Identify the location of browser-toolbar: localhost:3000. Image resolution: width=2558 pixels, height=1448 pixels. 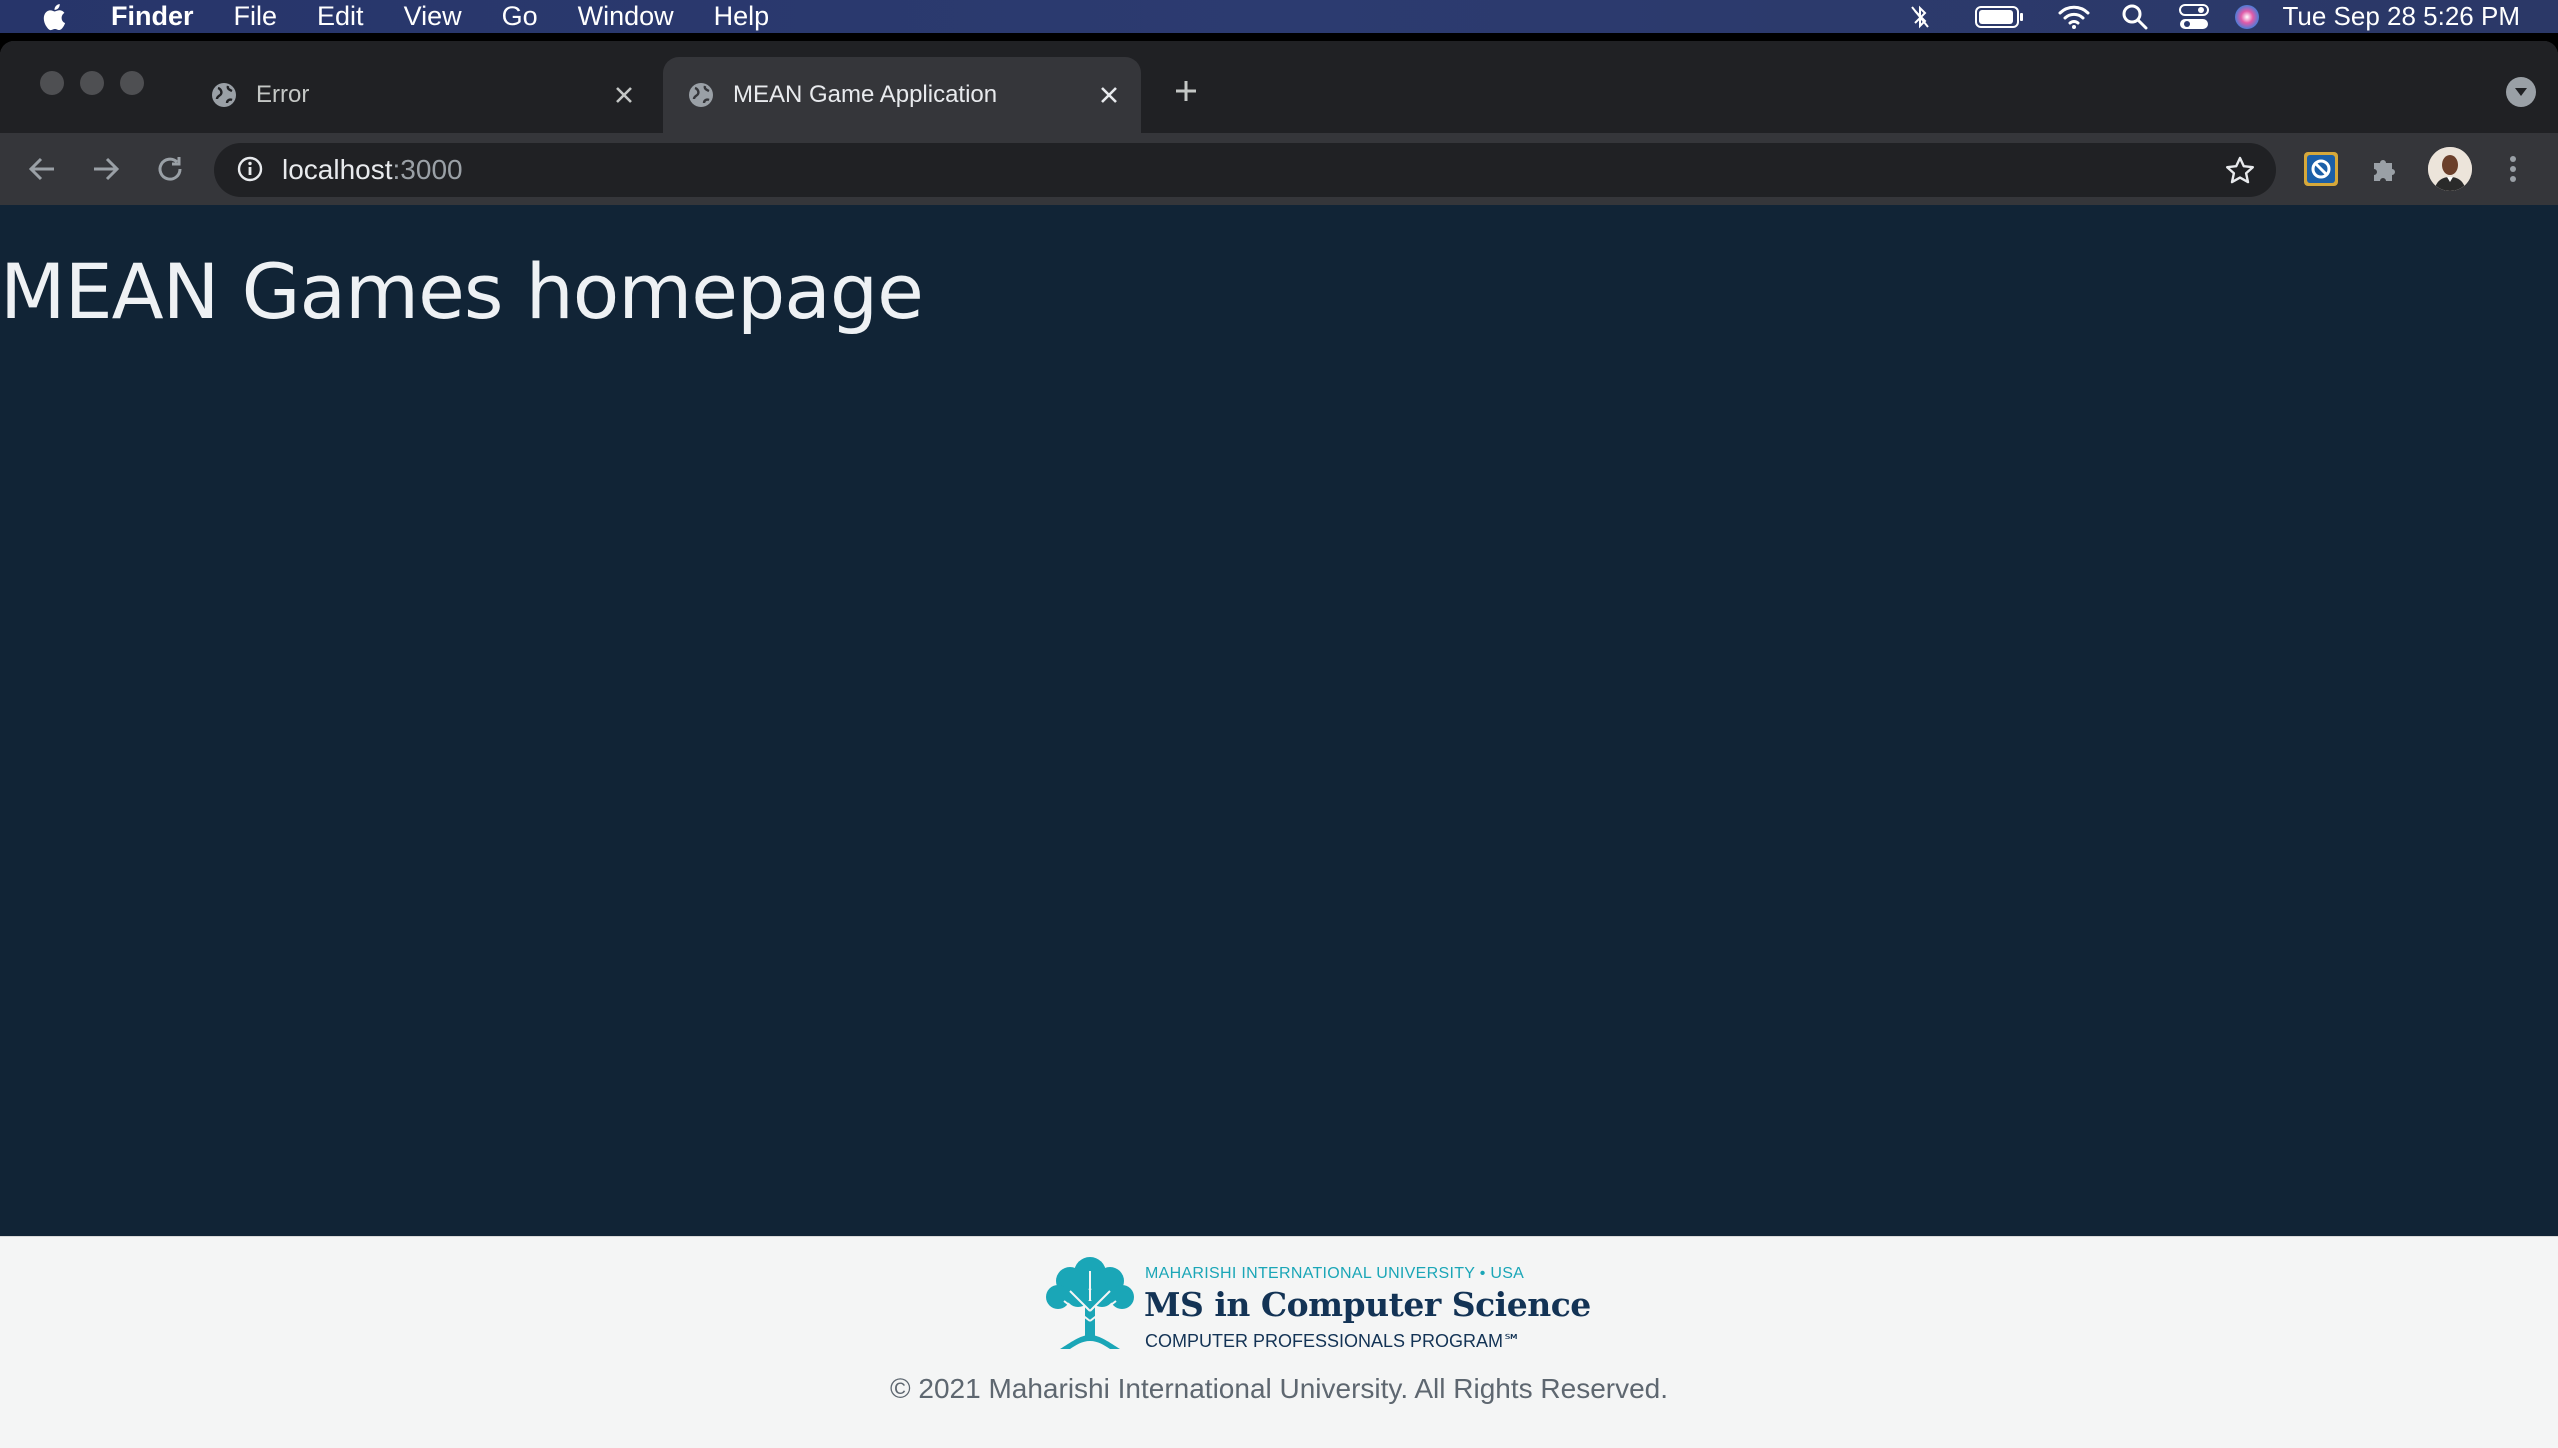
(1279, 169).